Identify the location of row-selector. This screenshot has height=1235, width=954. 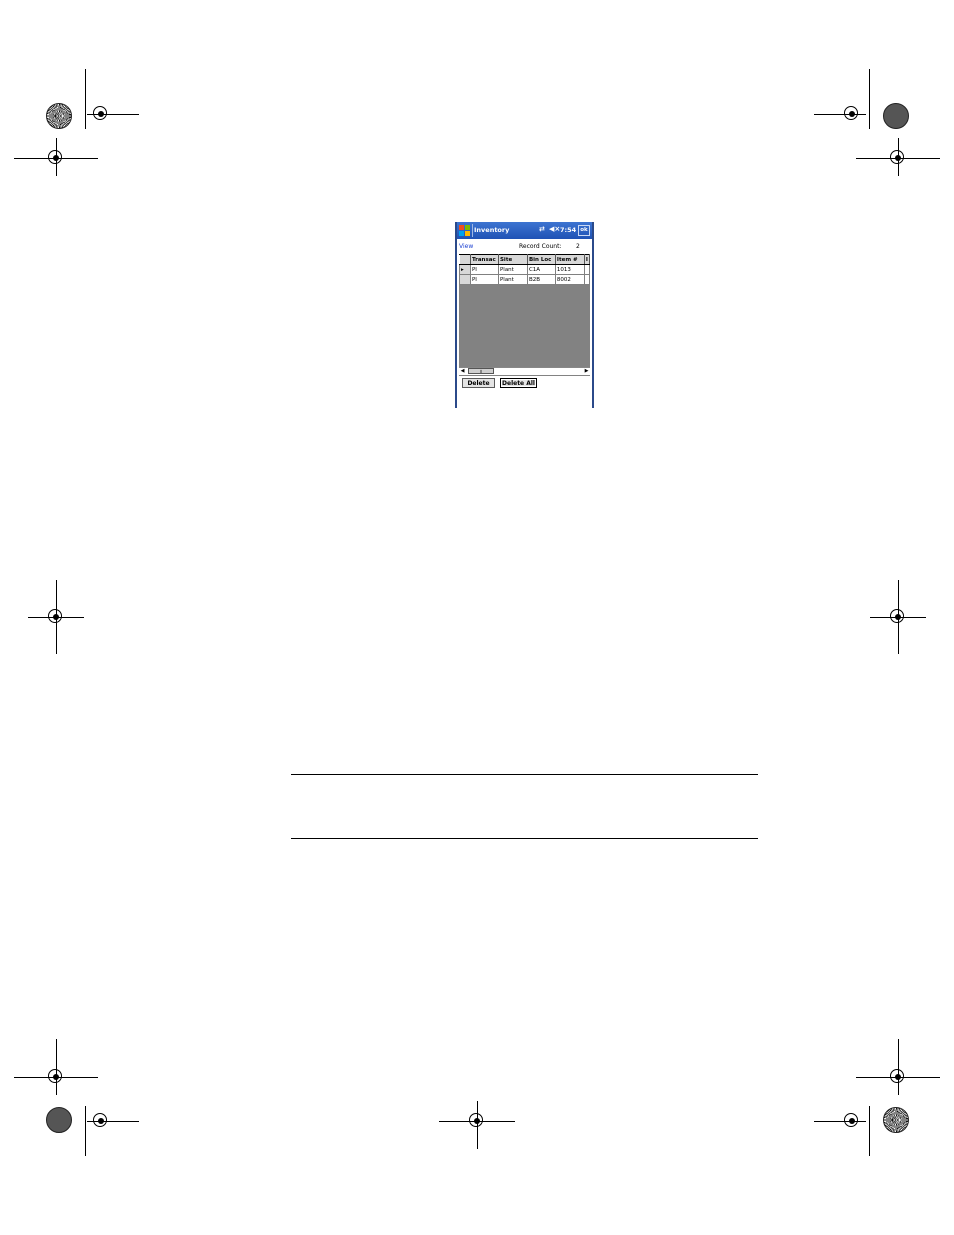
(465, 279).